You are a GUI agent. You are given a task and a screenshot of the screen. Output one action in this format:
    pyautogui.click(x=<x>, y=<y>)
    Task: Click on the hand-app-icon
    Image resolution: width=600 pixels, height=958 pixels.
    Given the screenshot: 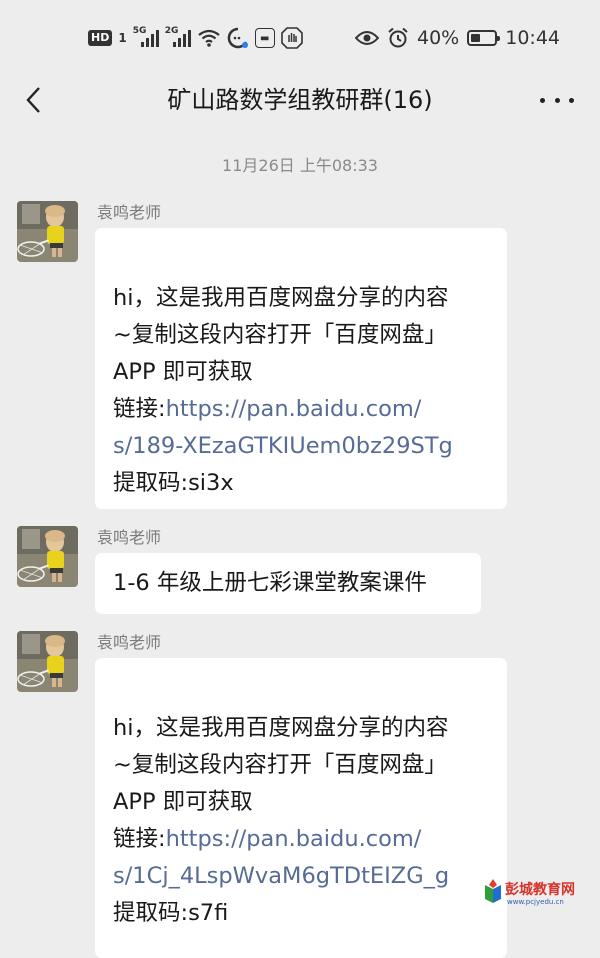 What is the action you would take?
    pyautogui.click(x=291, y=38)
    